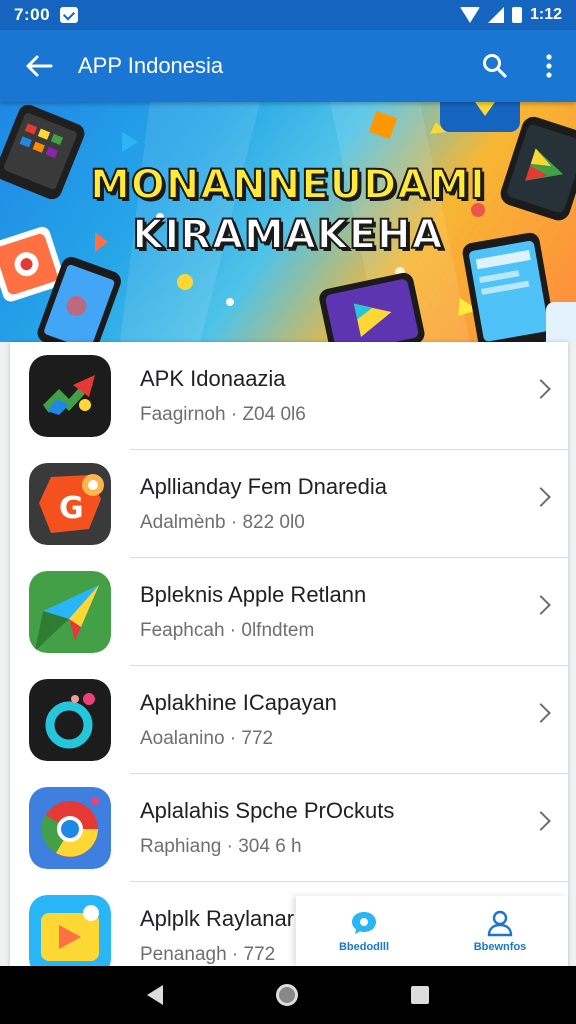 This screenshot has height=1024, width=576. I want to click on system-nav-bar, so click(288, 995).